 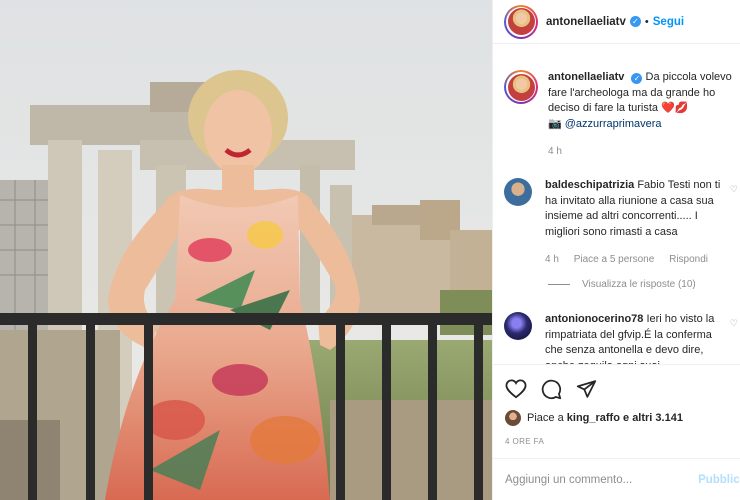 I want to click on likes-summary: Piace a king_raffo e altri 3.141, so click(x=594, y=418).